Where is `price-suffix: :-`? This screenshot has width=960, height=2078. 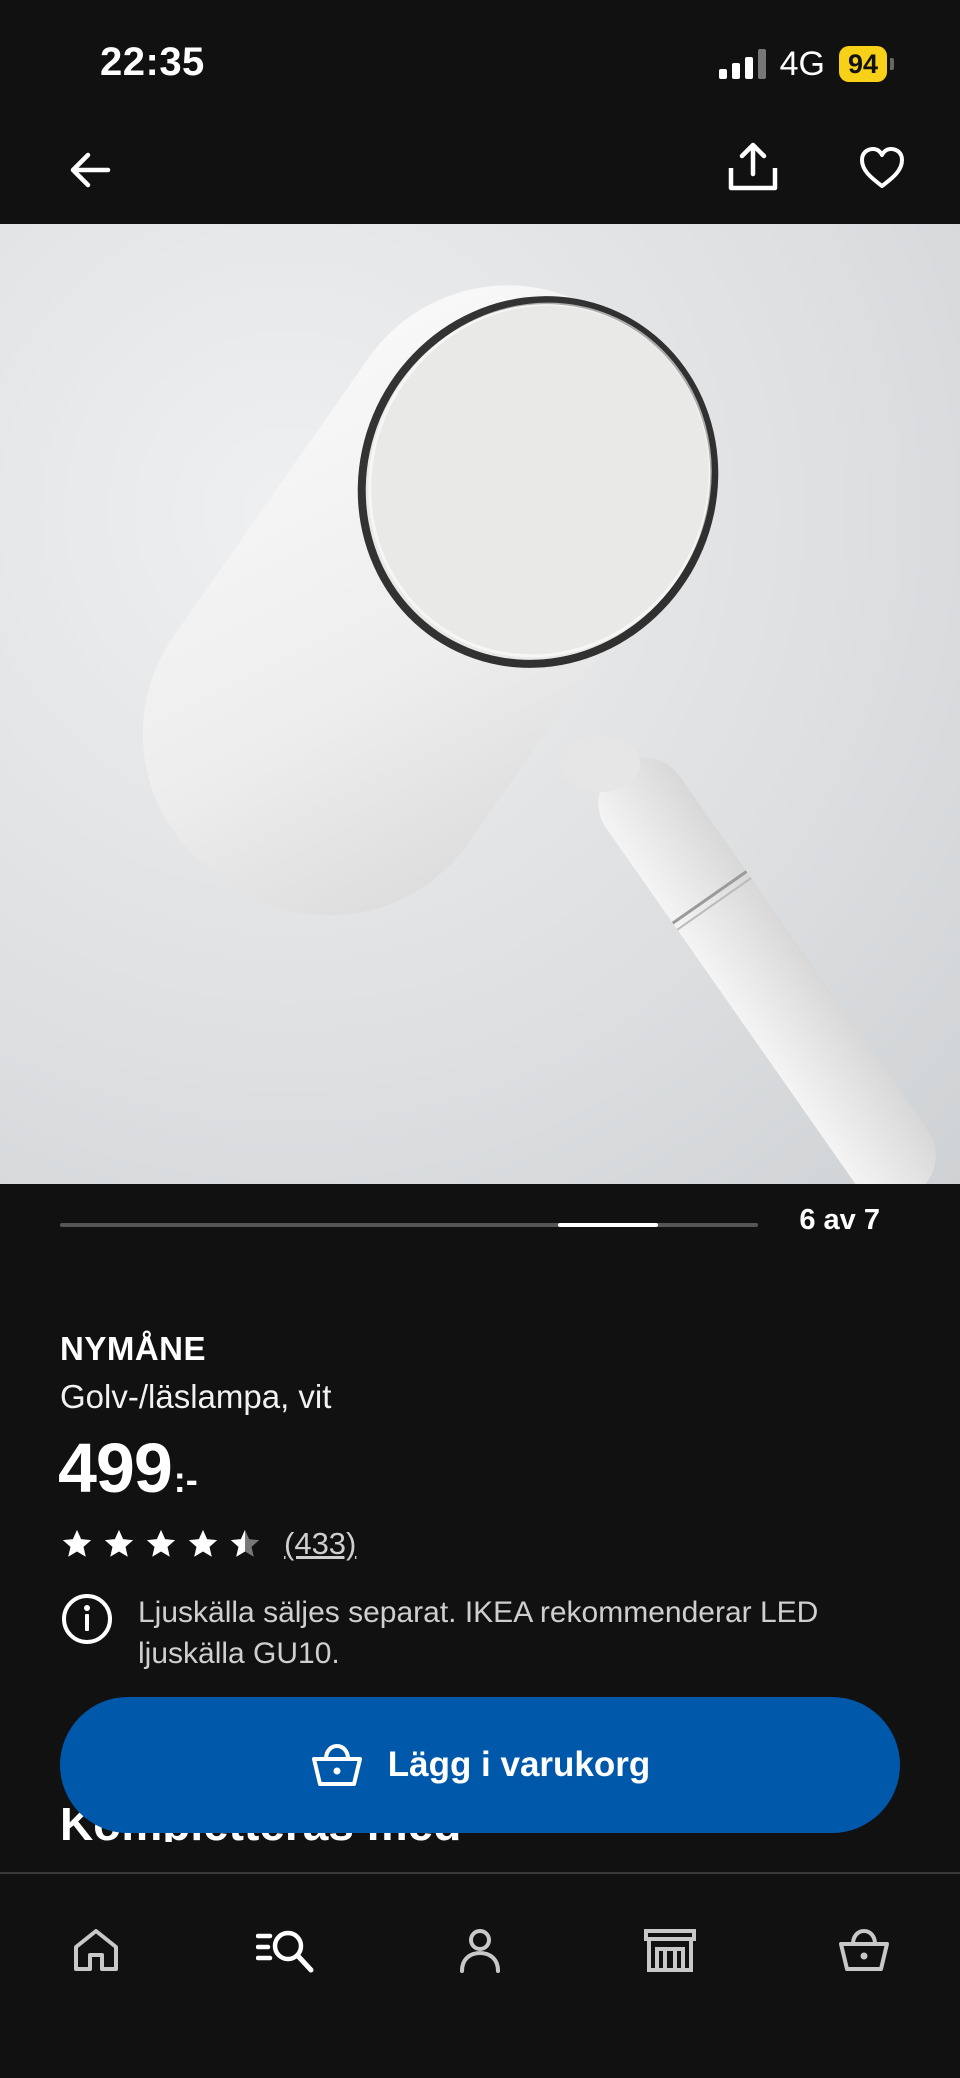 price-suffix: :- is located at coordinates (185, 1479).